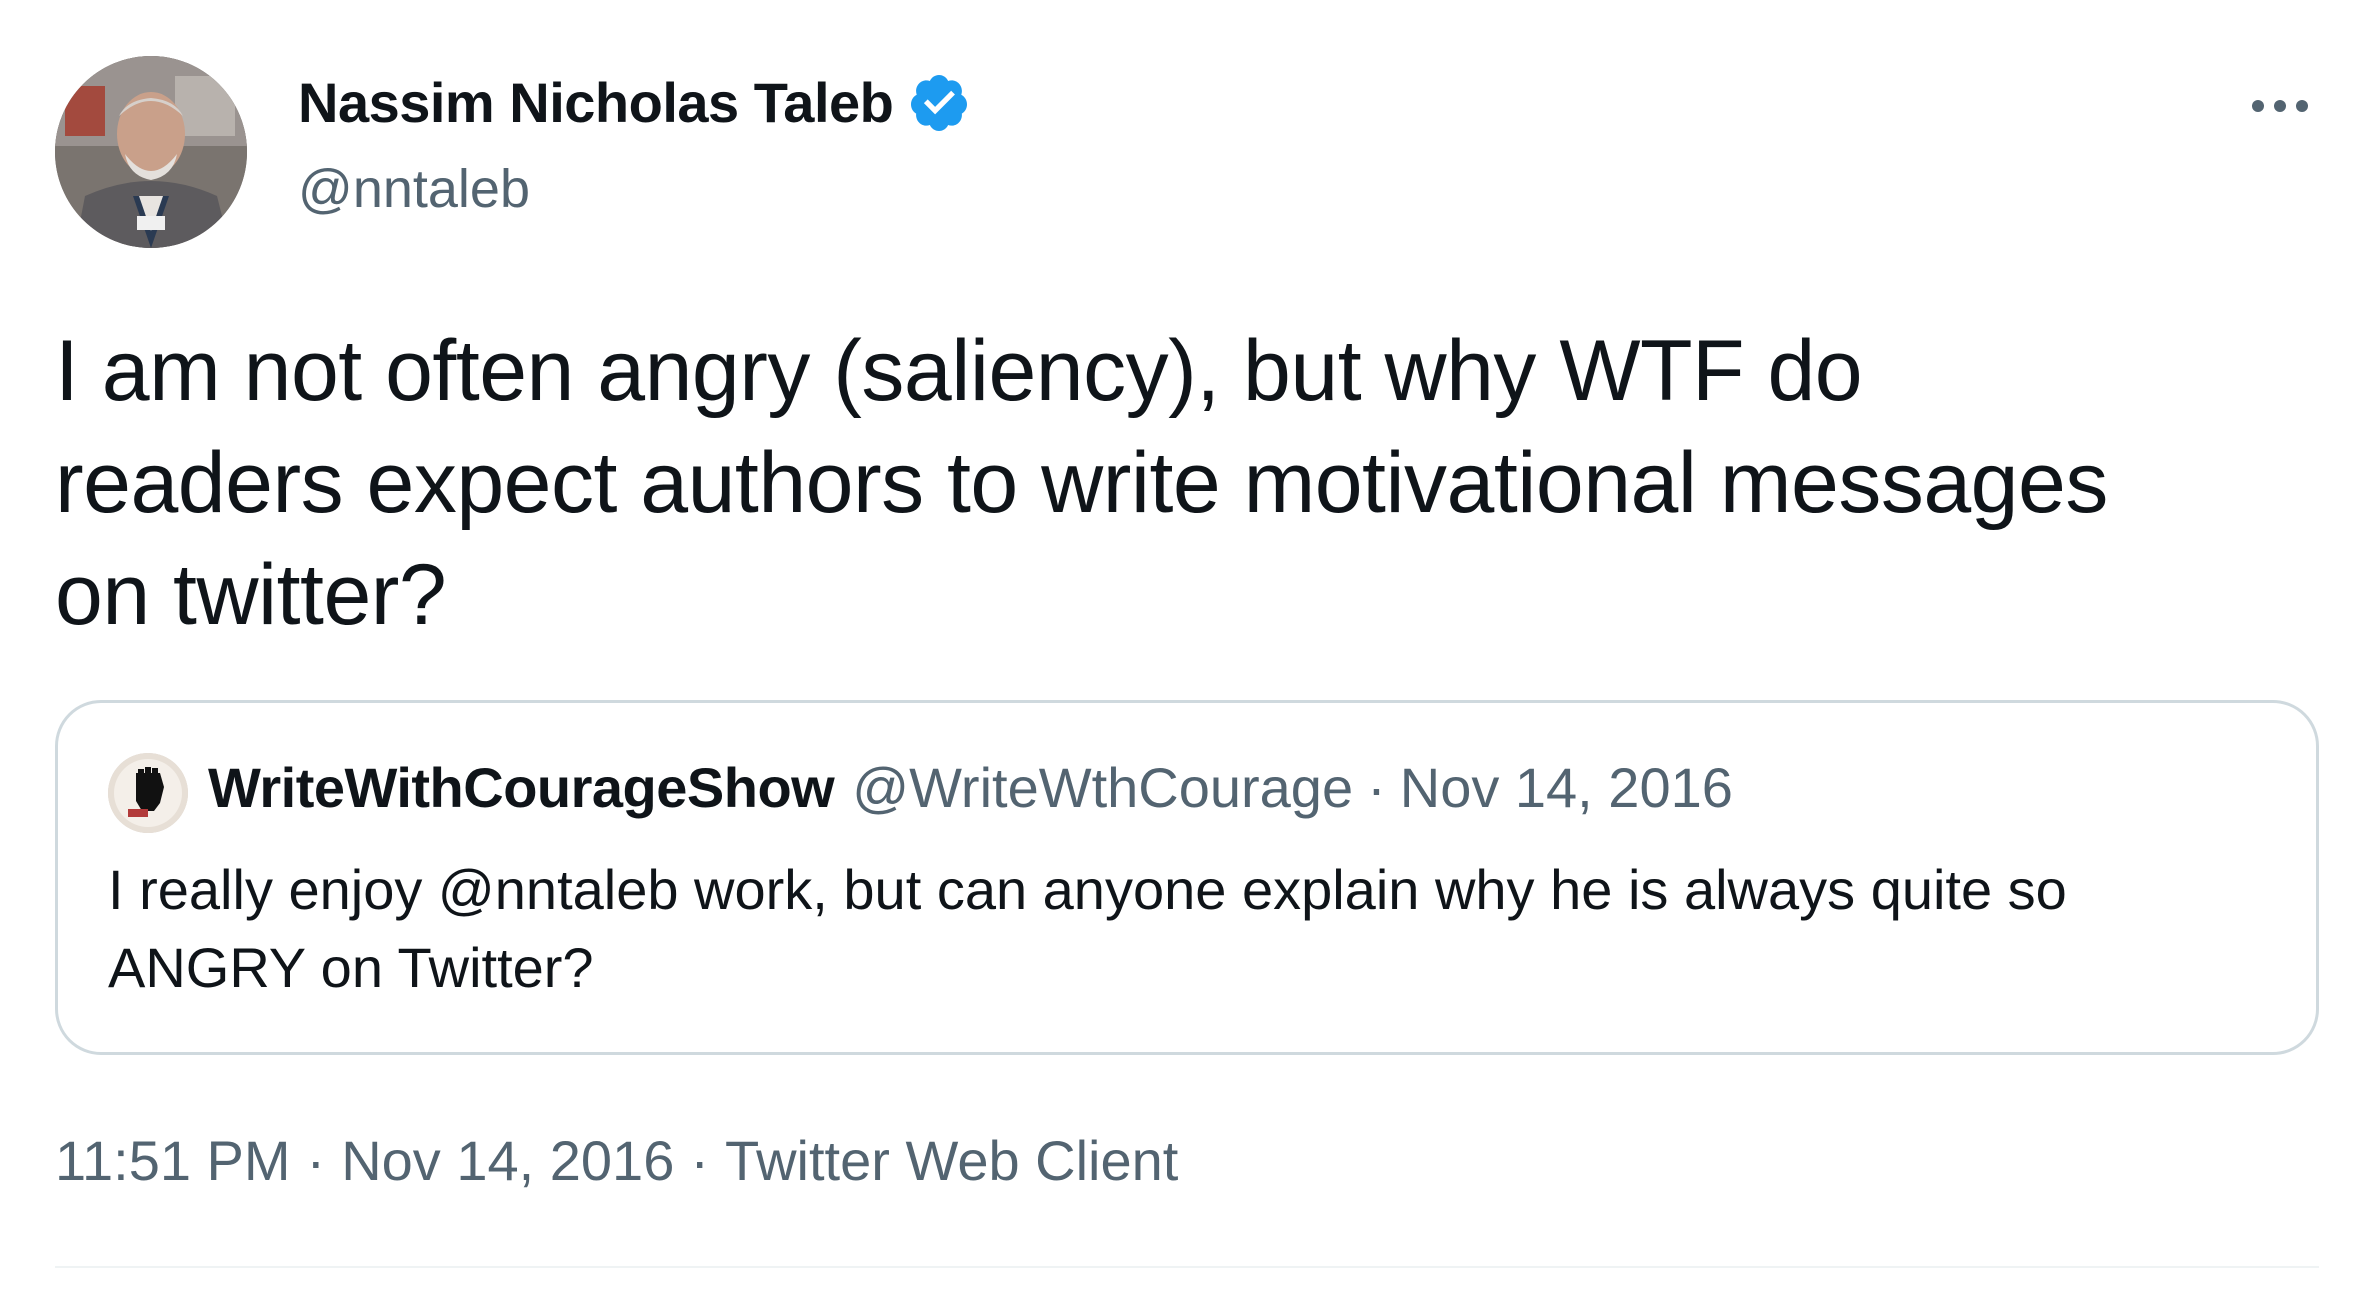 This screenshot has height=1302, width=2366. What do you see at coordinates (596, 102) in the screenshot?
I see `author-name-label: Nassim Nicholas Taleb` at bounding box center [596, 102].